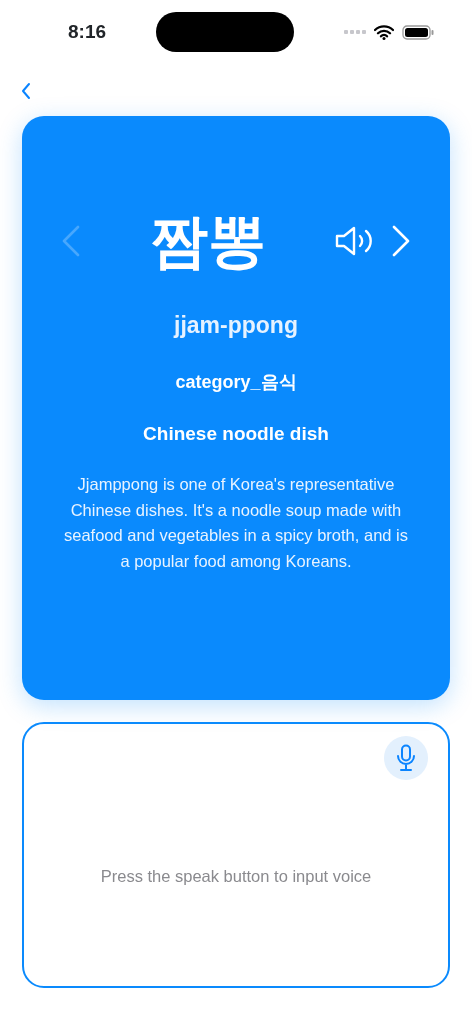 The width and height of the screenshot is (472, 1024). I want to click on romanization: jjam-ppong, so click(236, 325).